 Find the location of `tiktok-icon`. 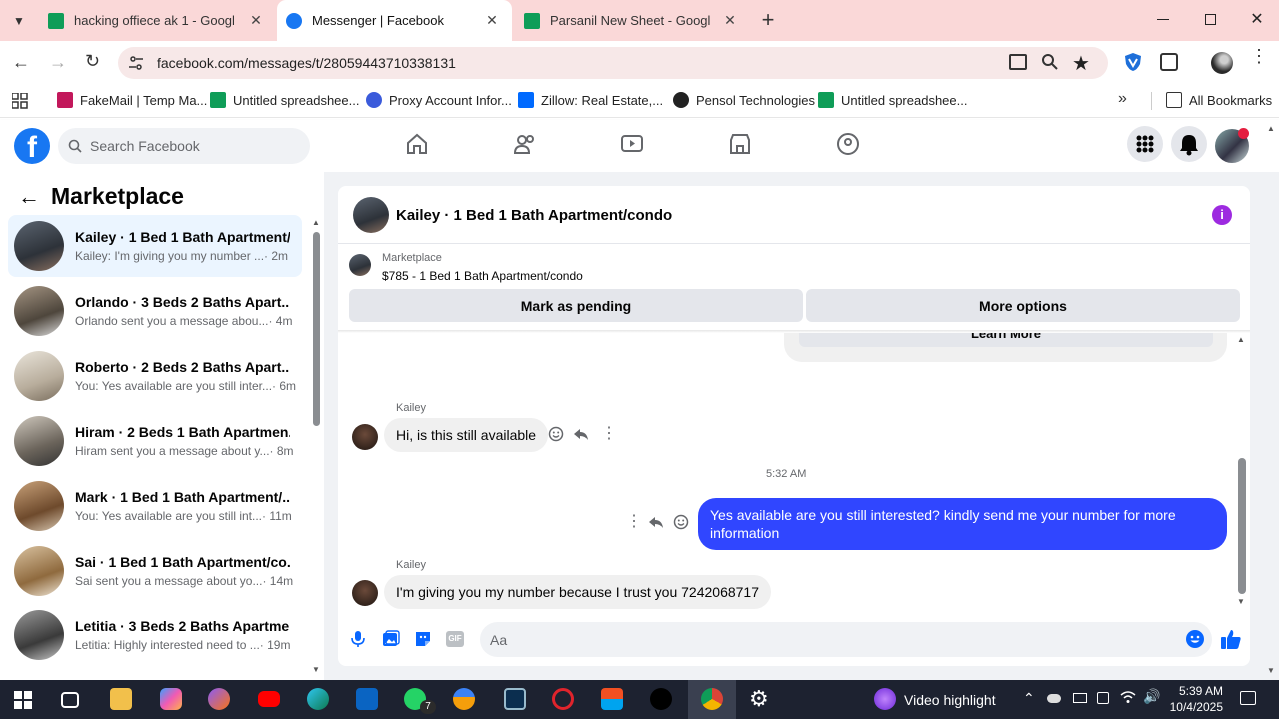

tiktok-icon is located at coordinates (661, 699).